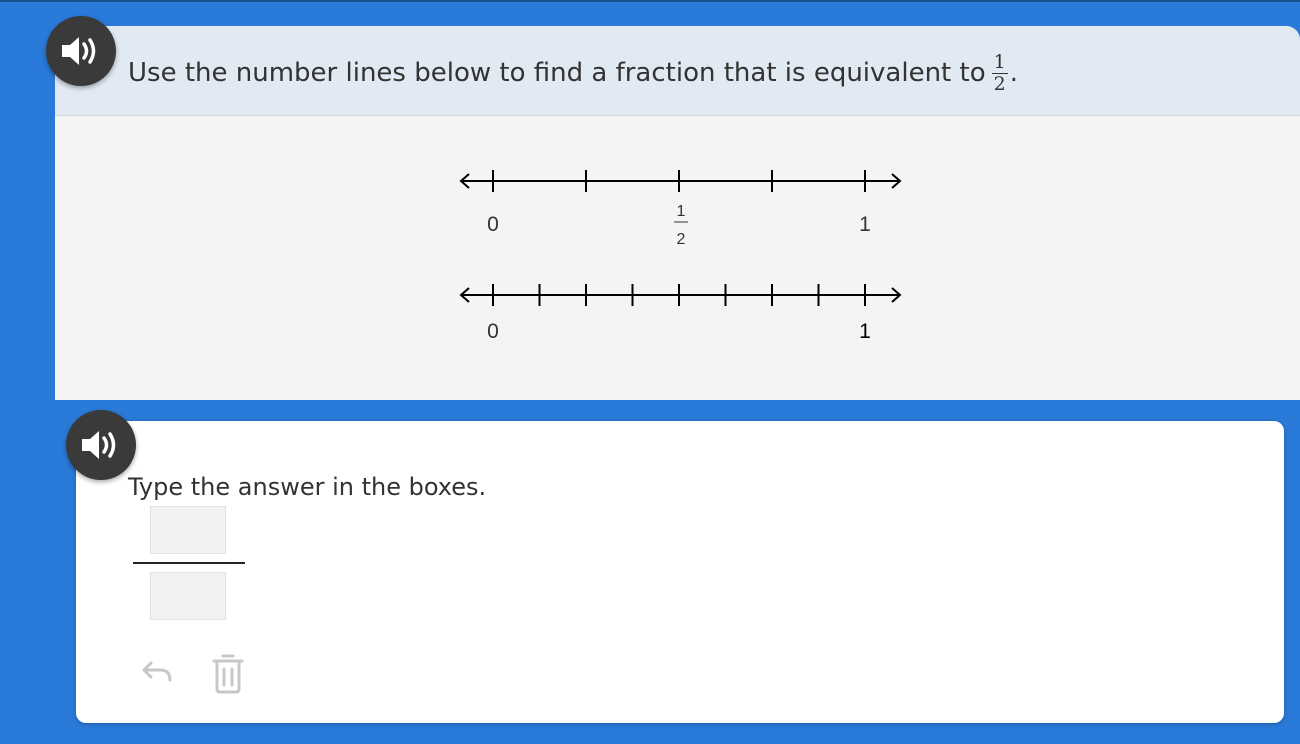 The width and height of the screenshot is (1300, 744). I want to click on number-line-bottom: 0 1, so click(680, 313).